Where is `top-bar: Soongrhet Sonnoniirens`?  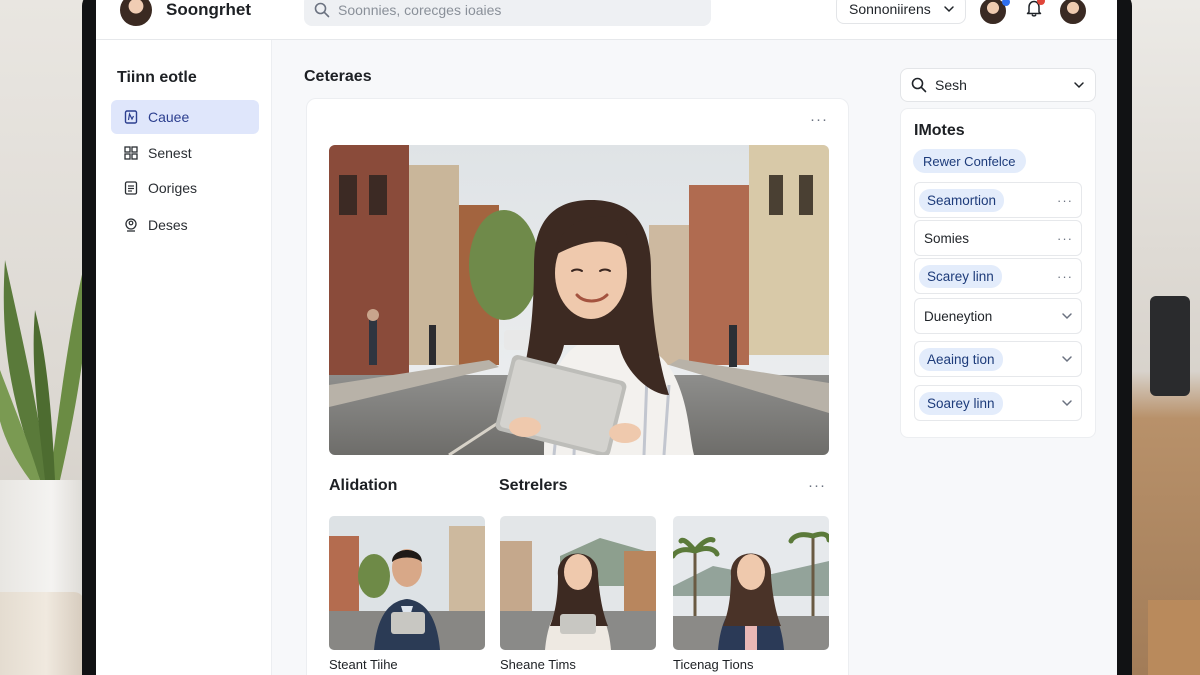 top-bar: Soongrhet Sonnoniirens is located at coordinates (606, 20).